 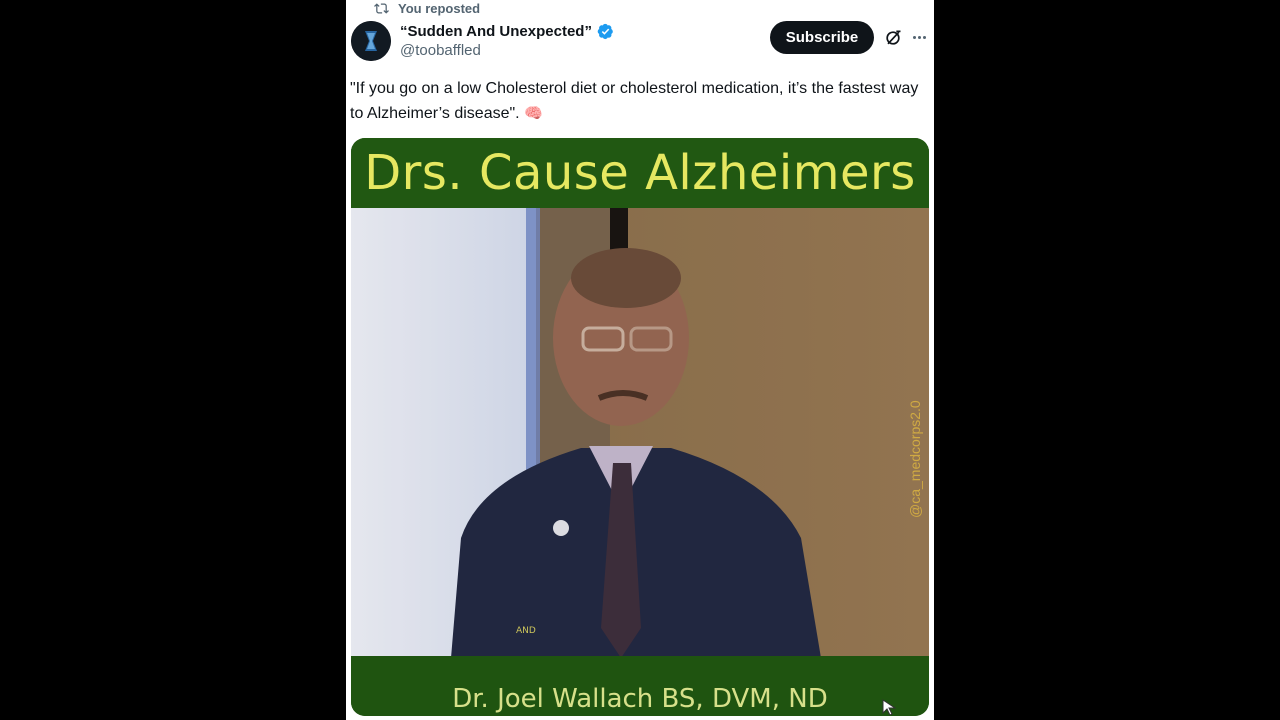 I want to click on video-top-banner: Drs. Cause Alzheimers, so click(x=640, y=173).